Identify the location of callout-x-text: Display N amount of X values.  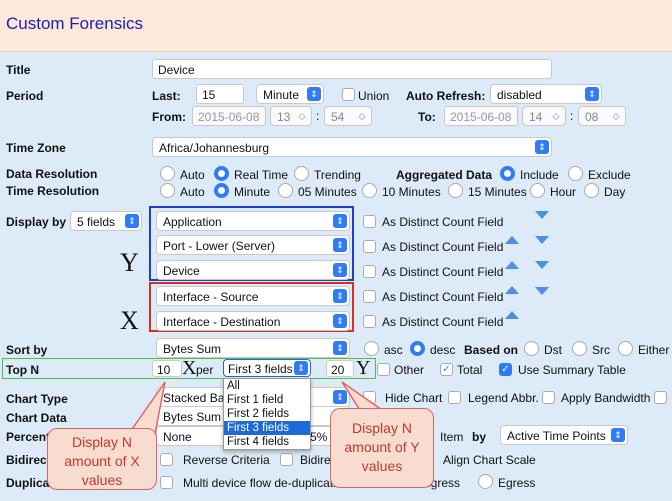
(102, 461).